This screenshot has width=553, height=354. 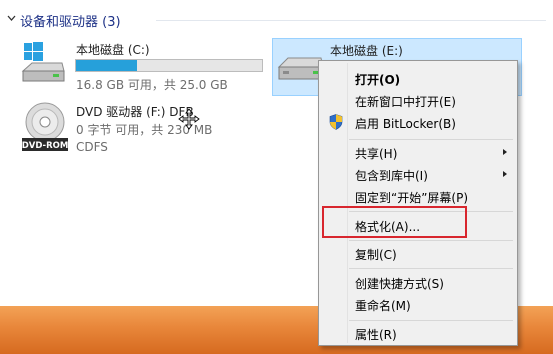 I want to click on menu-item-properties-label: 属性(R), so click(x=376, y=335).